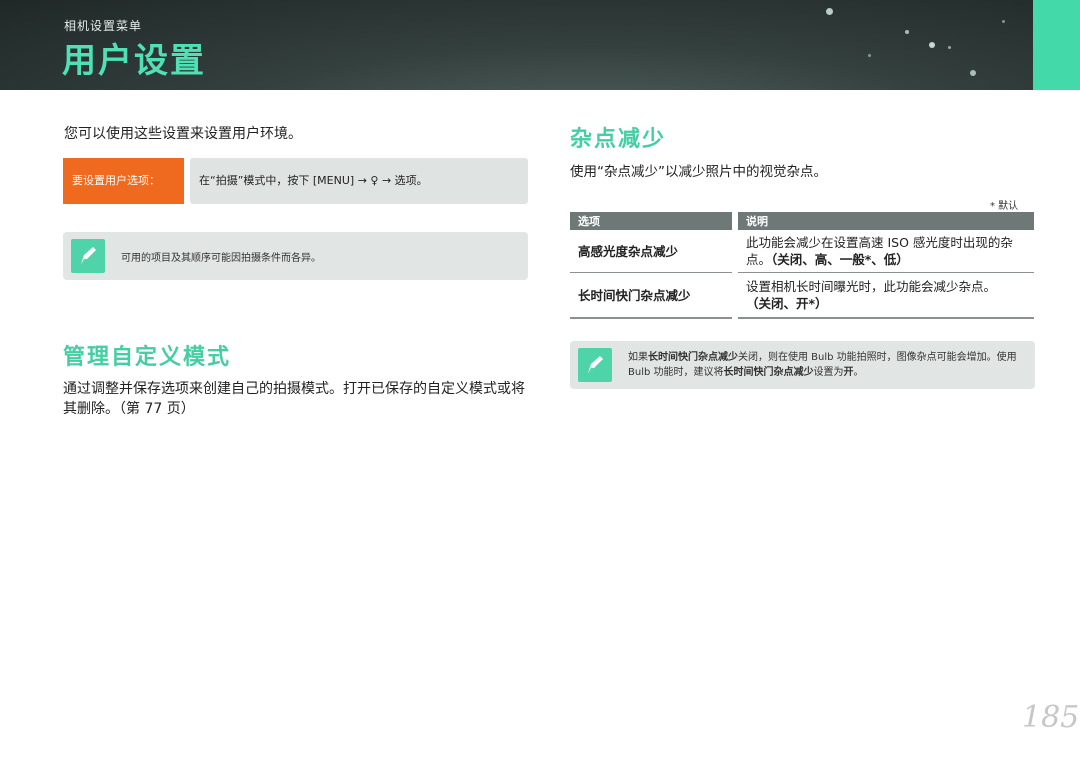 This screenshot has width=1080, height=765. What do you see at coordinates (183, 134) in the screenshot?
I see `intro-text: 您可以使用这些设置来设置用户环境。` at bounding box center [183, 134].